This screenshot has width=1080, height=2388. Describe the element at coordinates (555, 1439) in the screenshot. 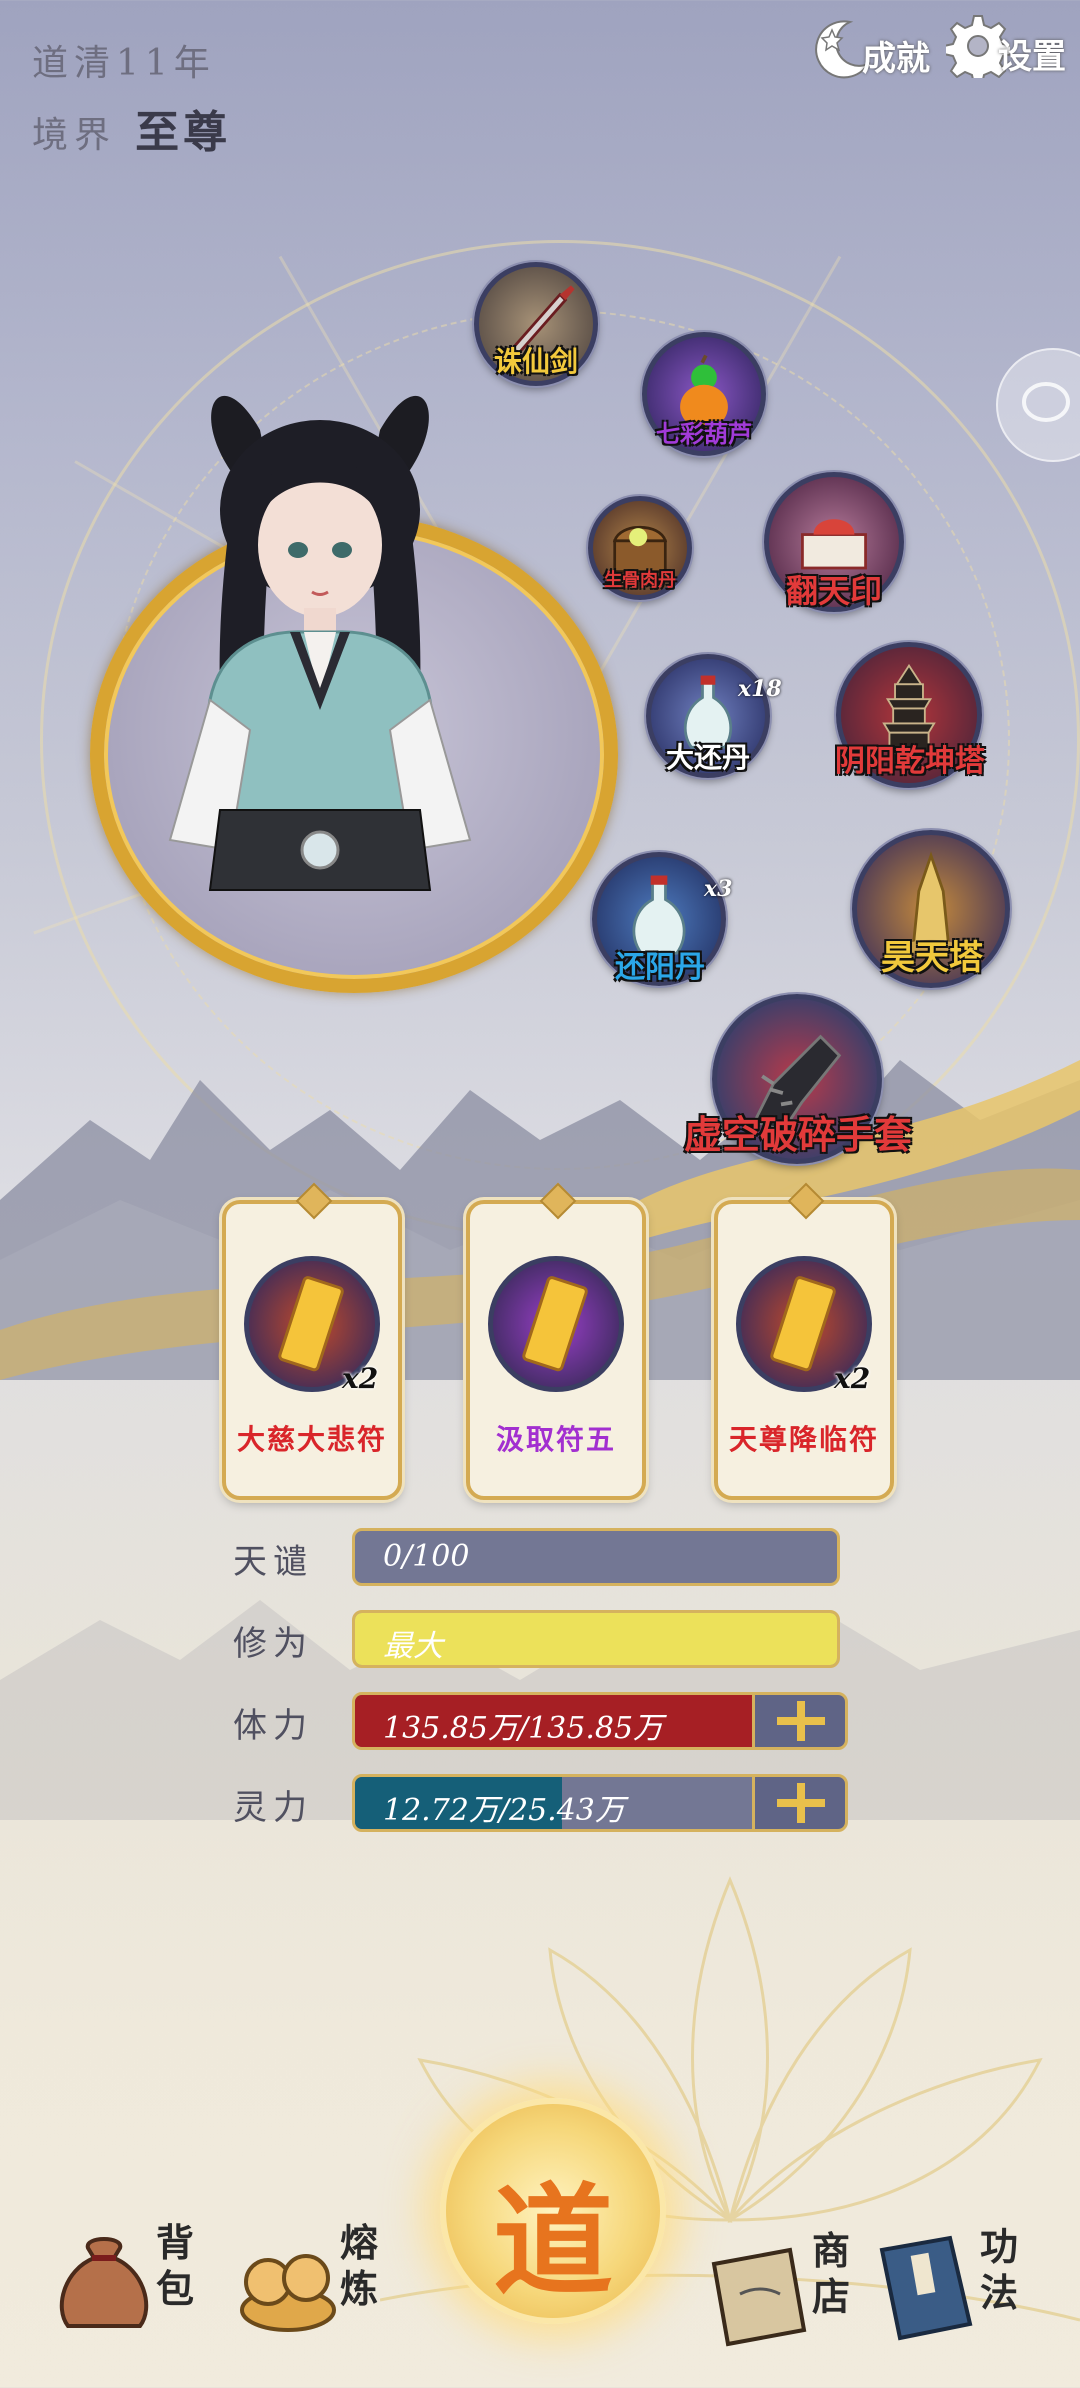

I see `talisman-name: 汲取符五` at that location.